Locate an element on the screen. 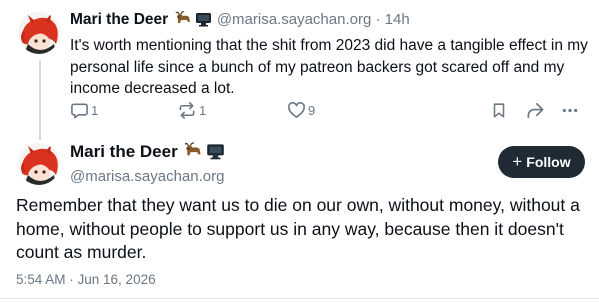 The width and height of the screenshot is (599, 304). like-button: 9 is located at coordinates (301, 110).